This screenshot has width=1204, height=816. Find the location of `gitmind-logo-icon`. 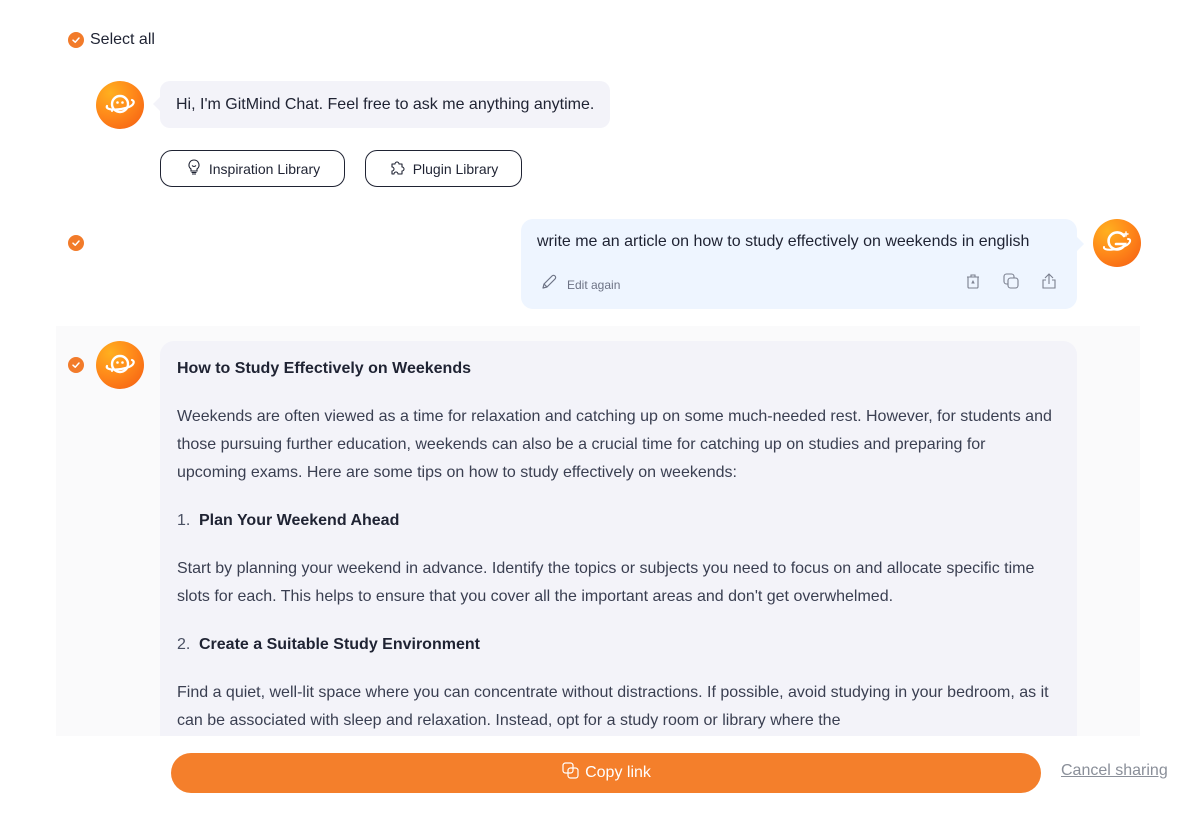

gitmind-logo-icon is located at coordinates (1117, 241).